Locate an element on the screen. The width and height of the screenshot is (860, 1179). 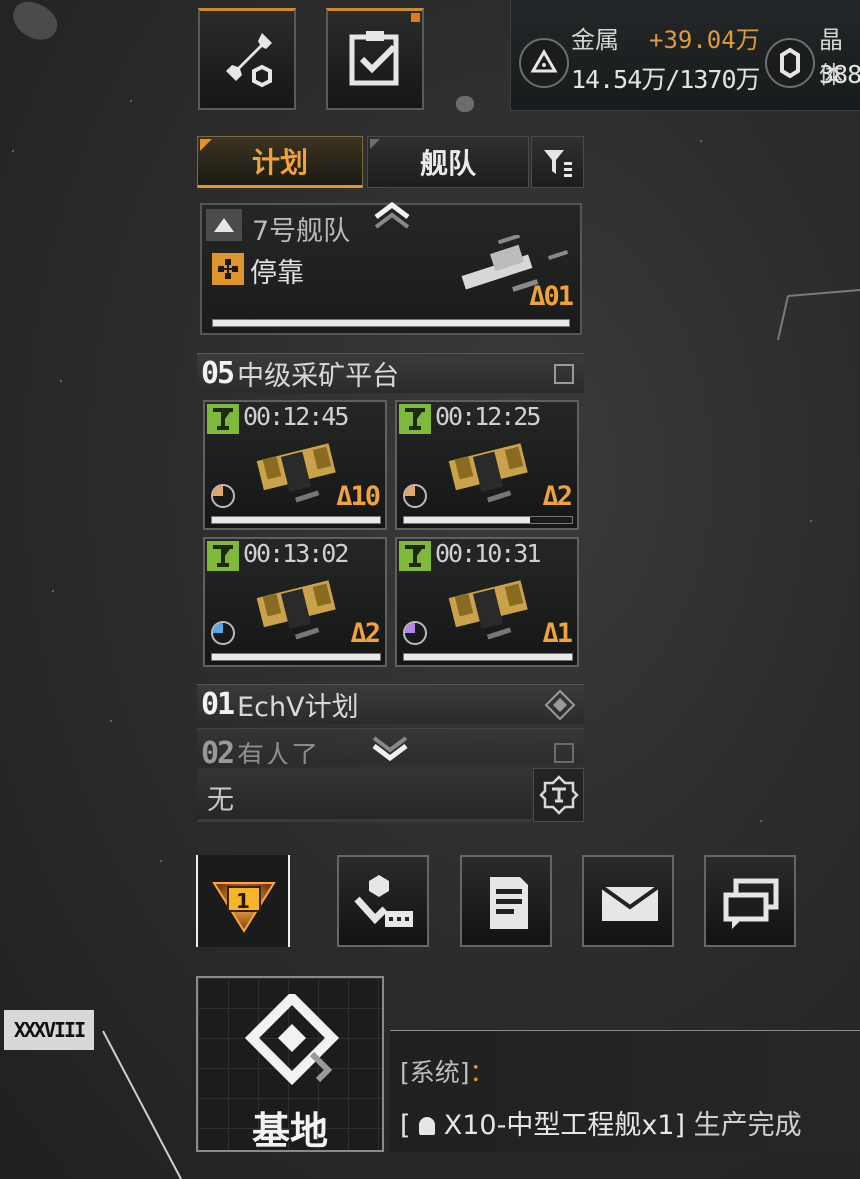
dock-status-icon is located at coordinates (228, 269).